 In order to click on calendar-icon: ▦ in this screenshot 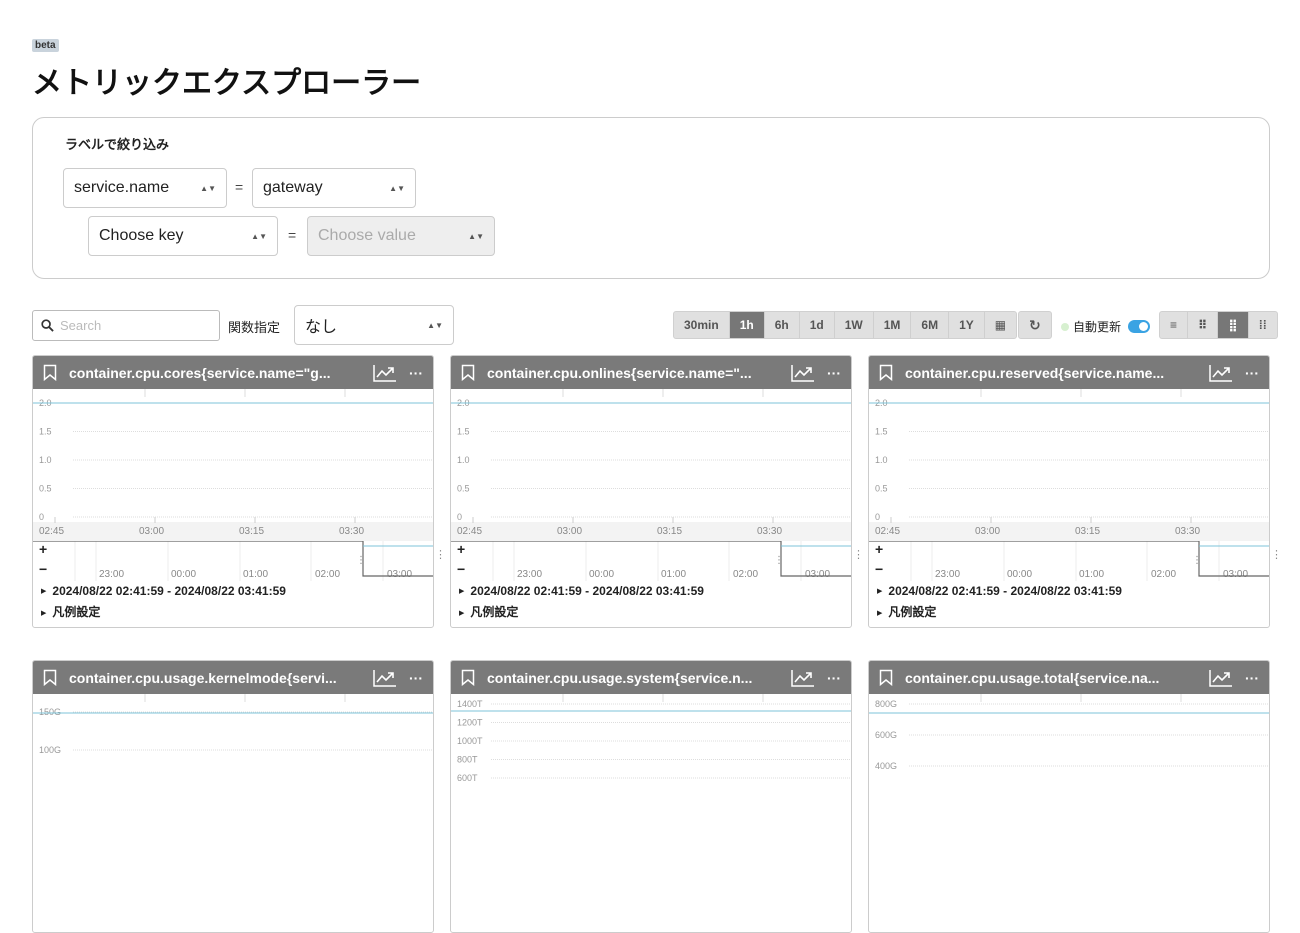, I will do `click(1000, 325)`.